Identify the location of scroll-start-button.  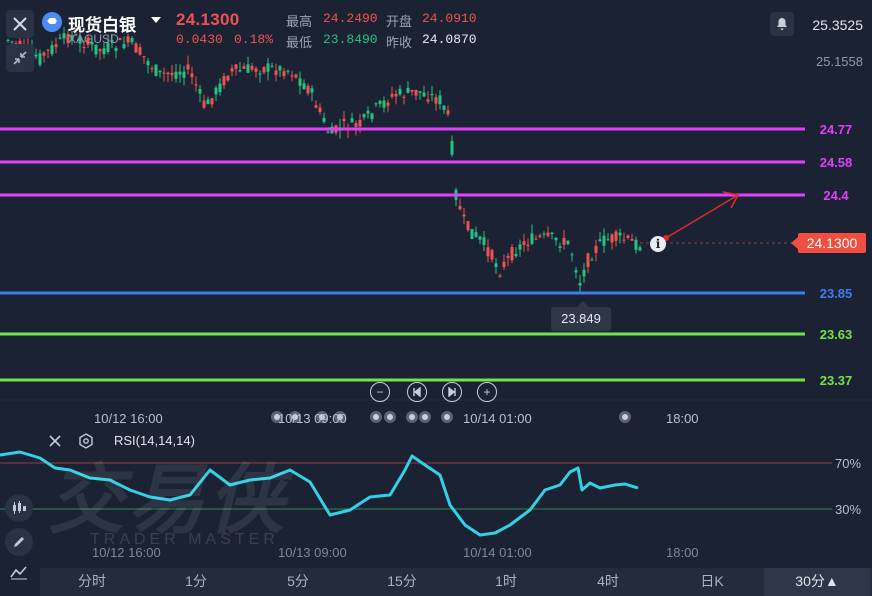
(417, 392).